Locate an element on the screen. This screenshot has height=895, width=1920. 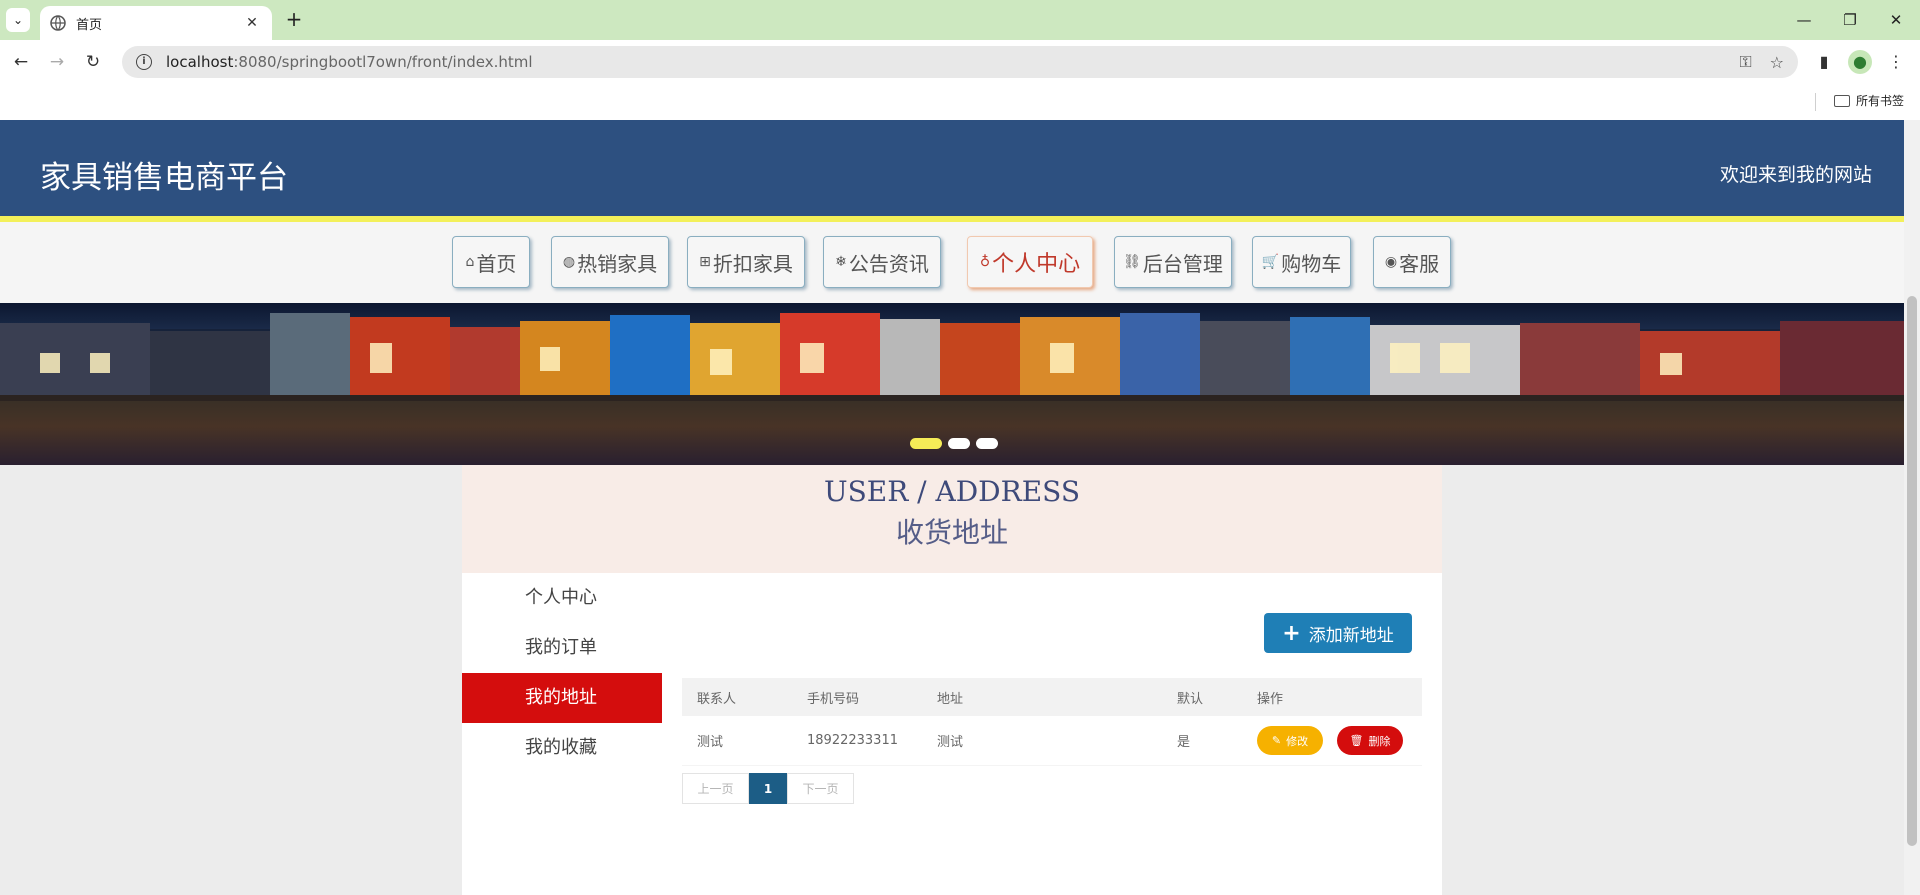
nav-admin: ⛓ 后台管理 is located at coordinates (1173, 262).